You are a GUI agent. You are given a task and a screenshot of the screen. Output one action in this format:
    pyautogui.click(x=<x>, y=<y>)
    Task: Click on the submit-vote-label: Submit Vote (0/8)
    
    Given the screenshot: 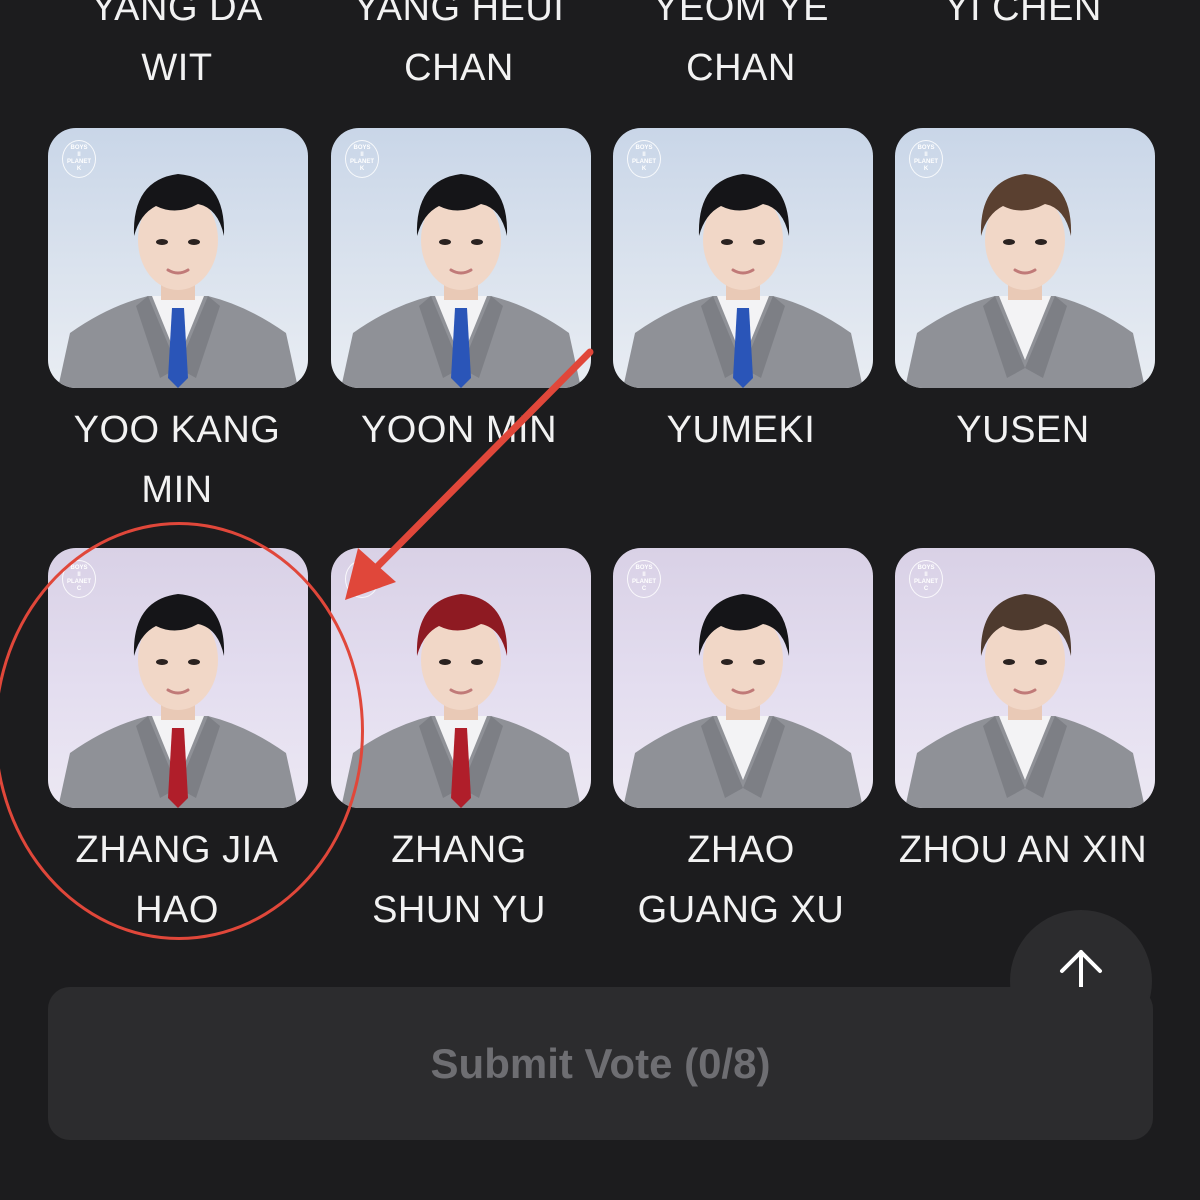 What is the action you would take?
    pyautogui.click(x=600, y=1063)
    